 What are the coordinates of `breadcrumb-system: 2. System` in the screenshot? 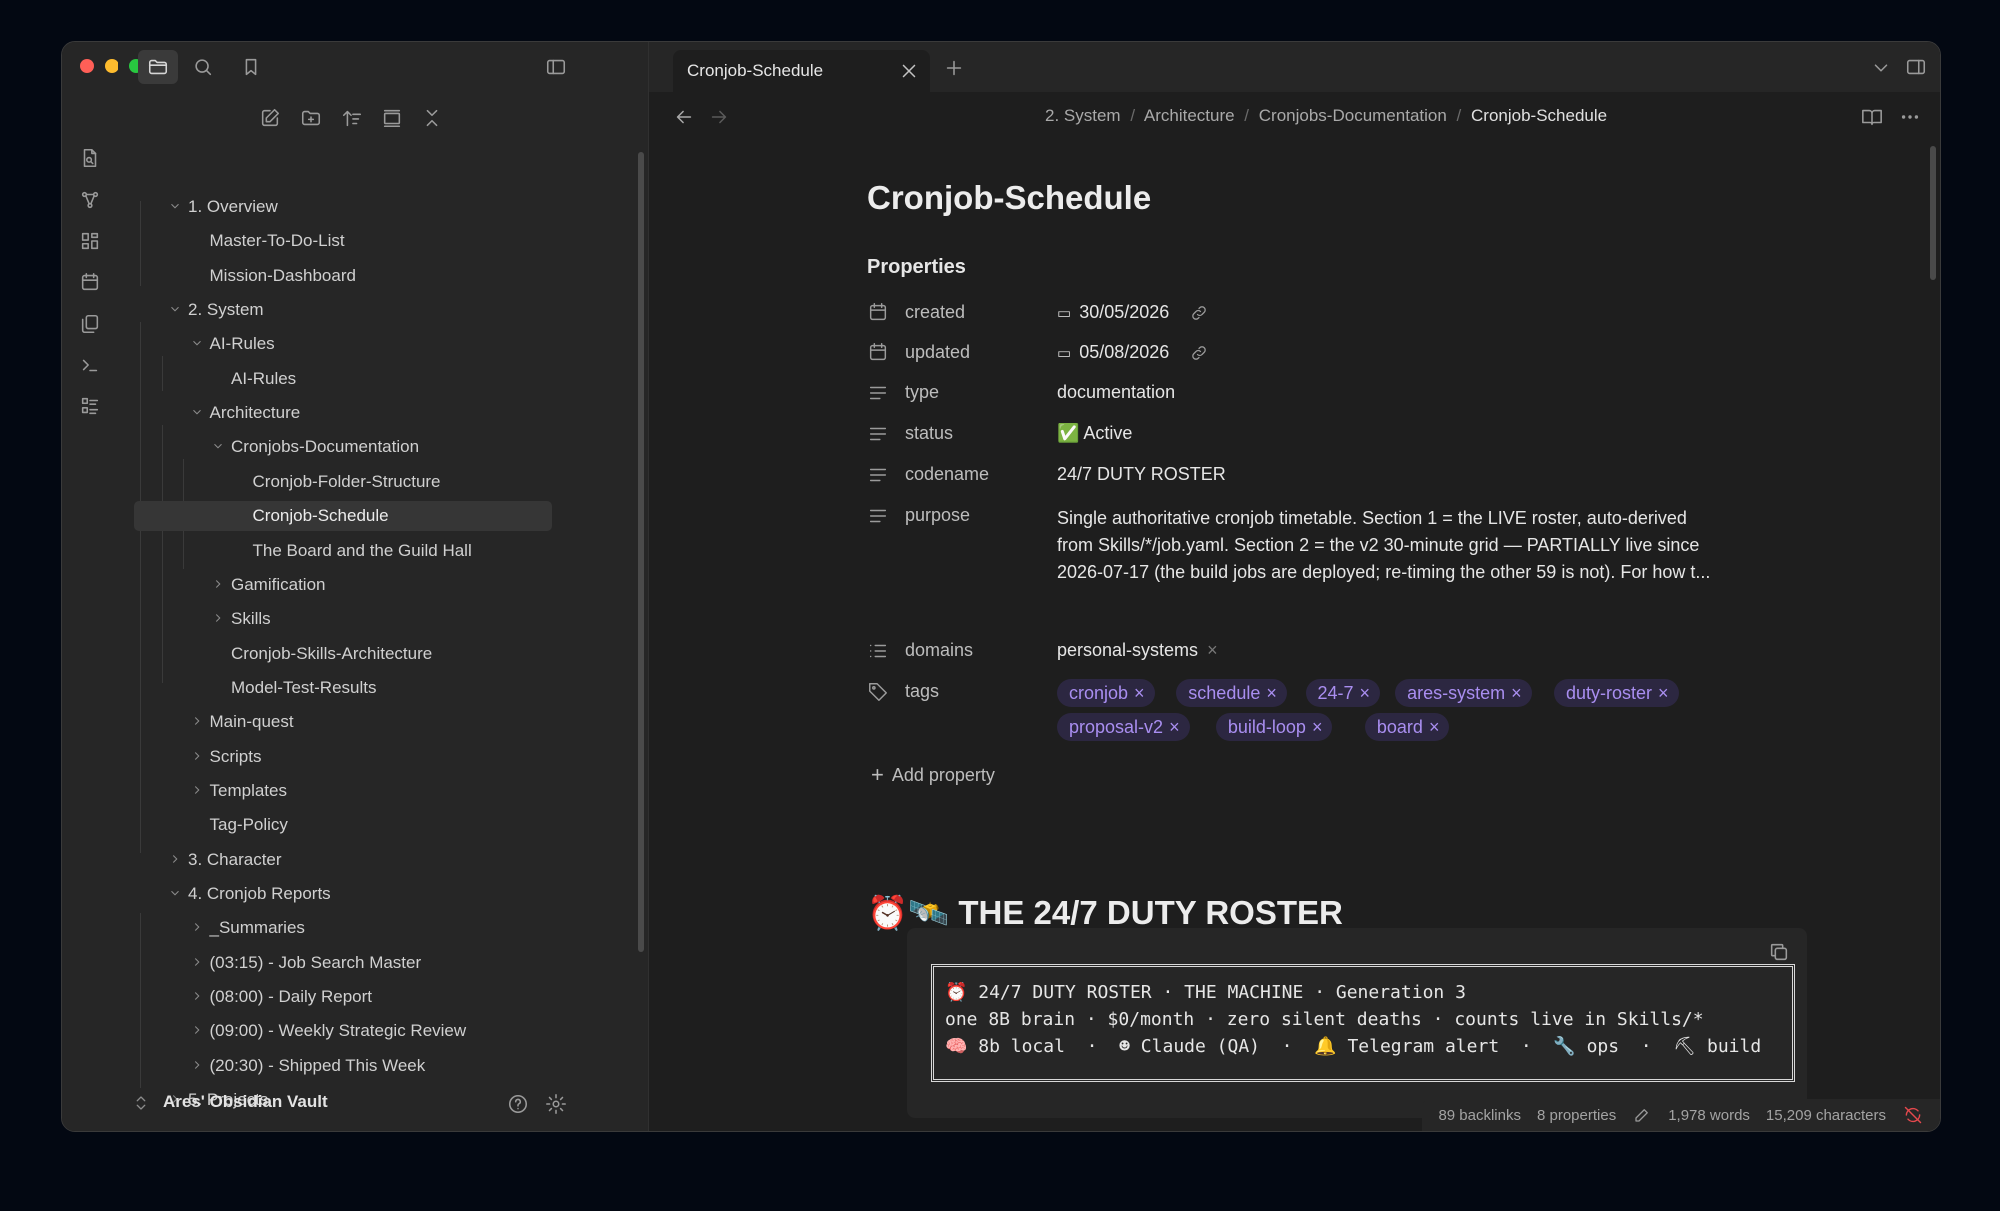 It's located at (1083, 115).